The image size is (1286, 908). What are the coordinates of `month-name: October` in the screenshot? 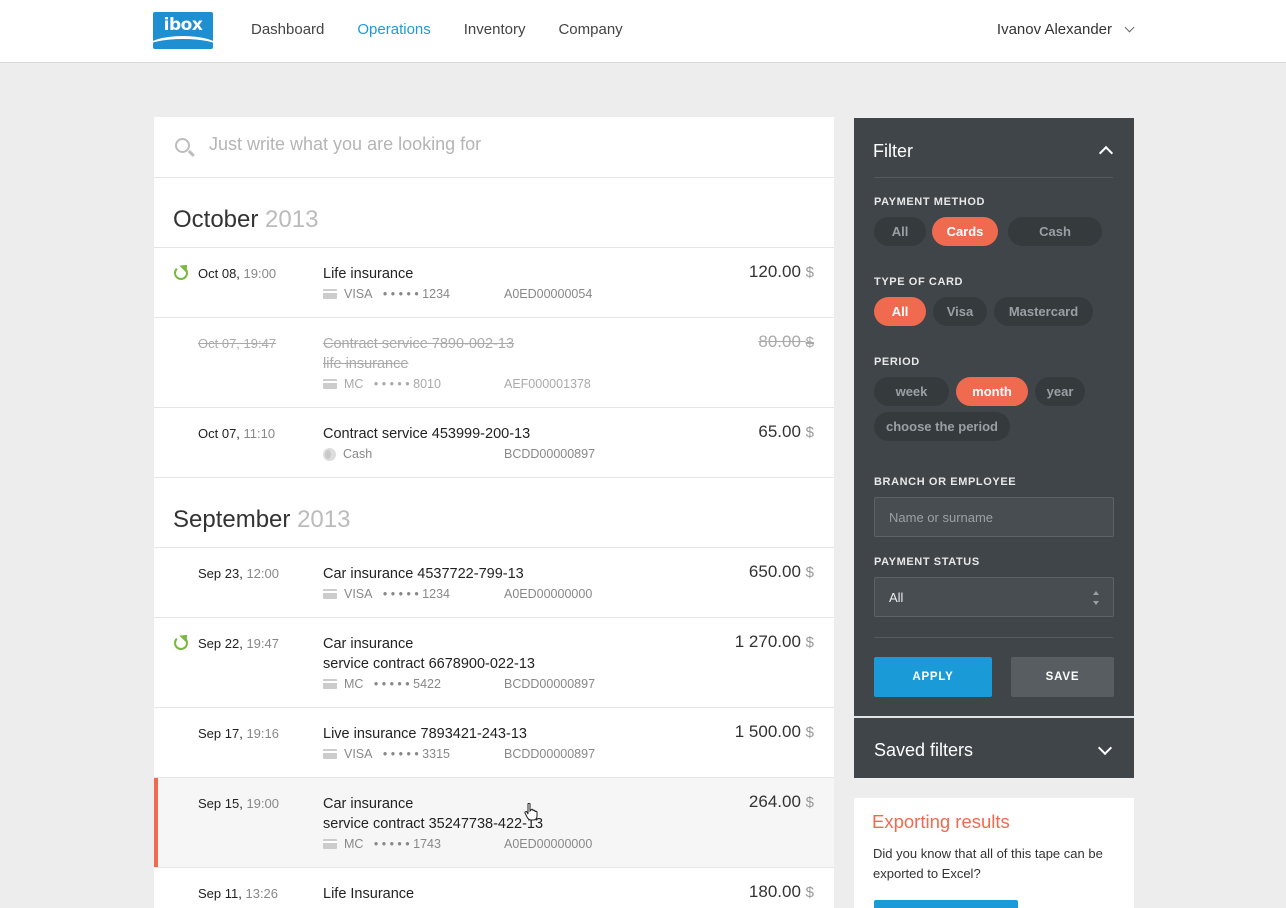 It's located at (216, 219).